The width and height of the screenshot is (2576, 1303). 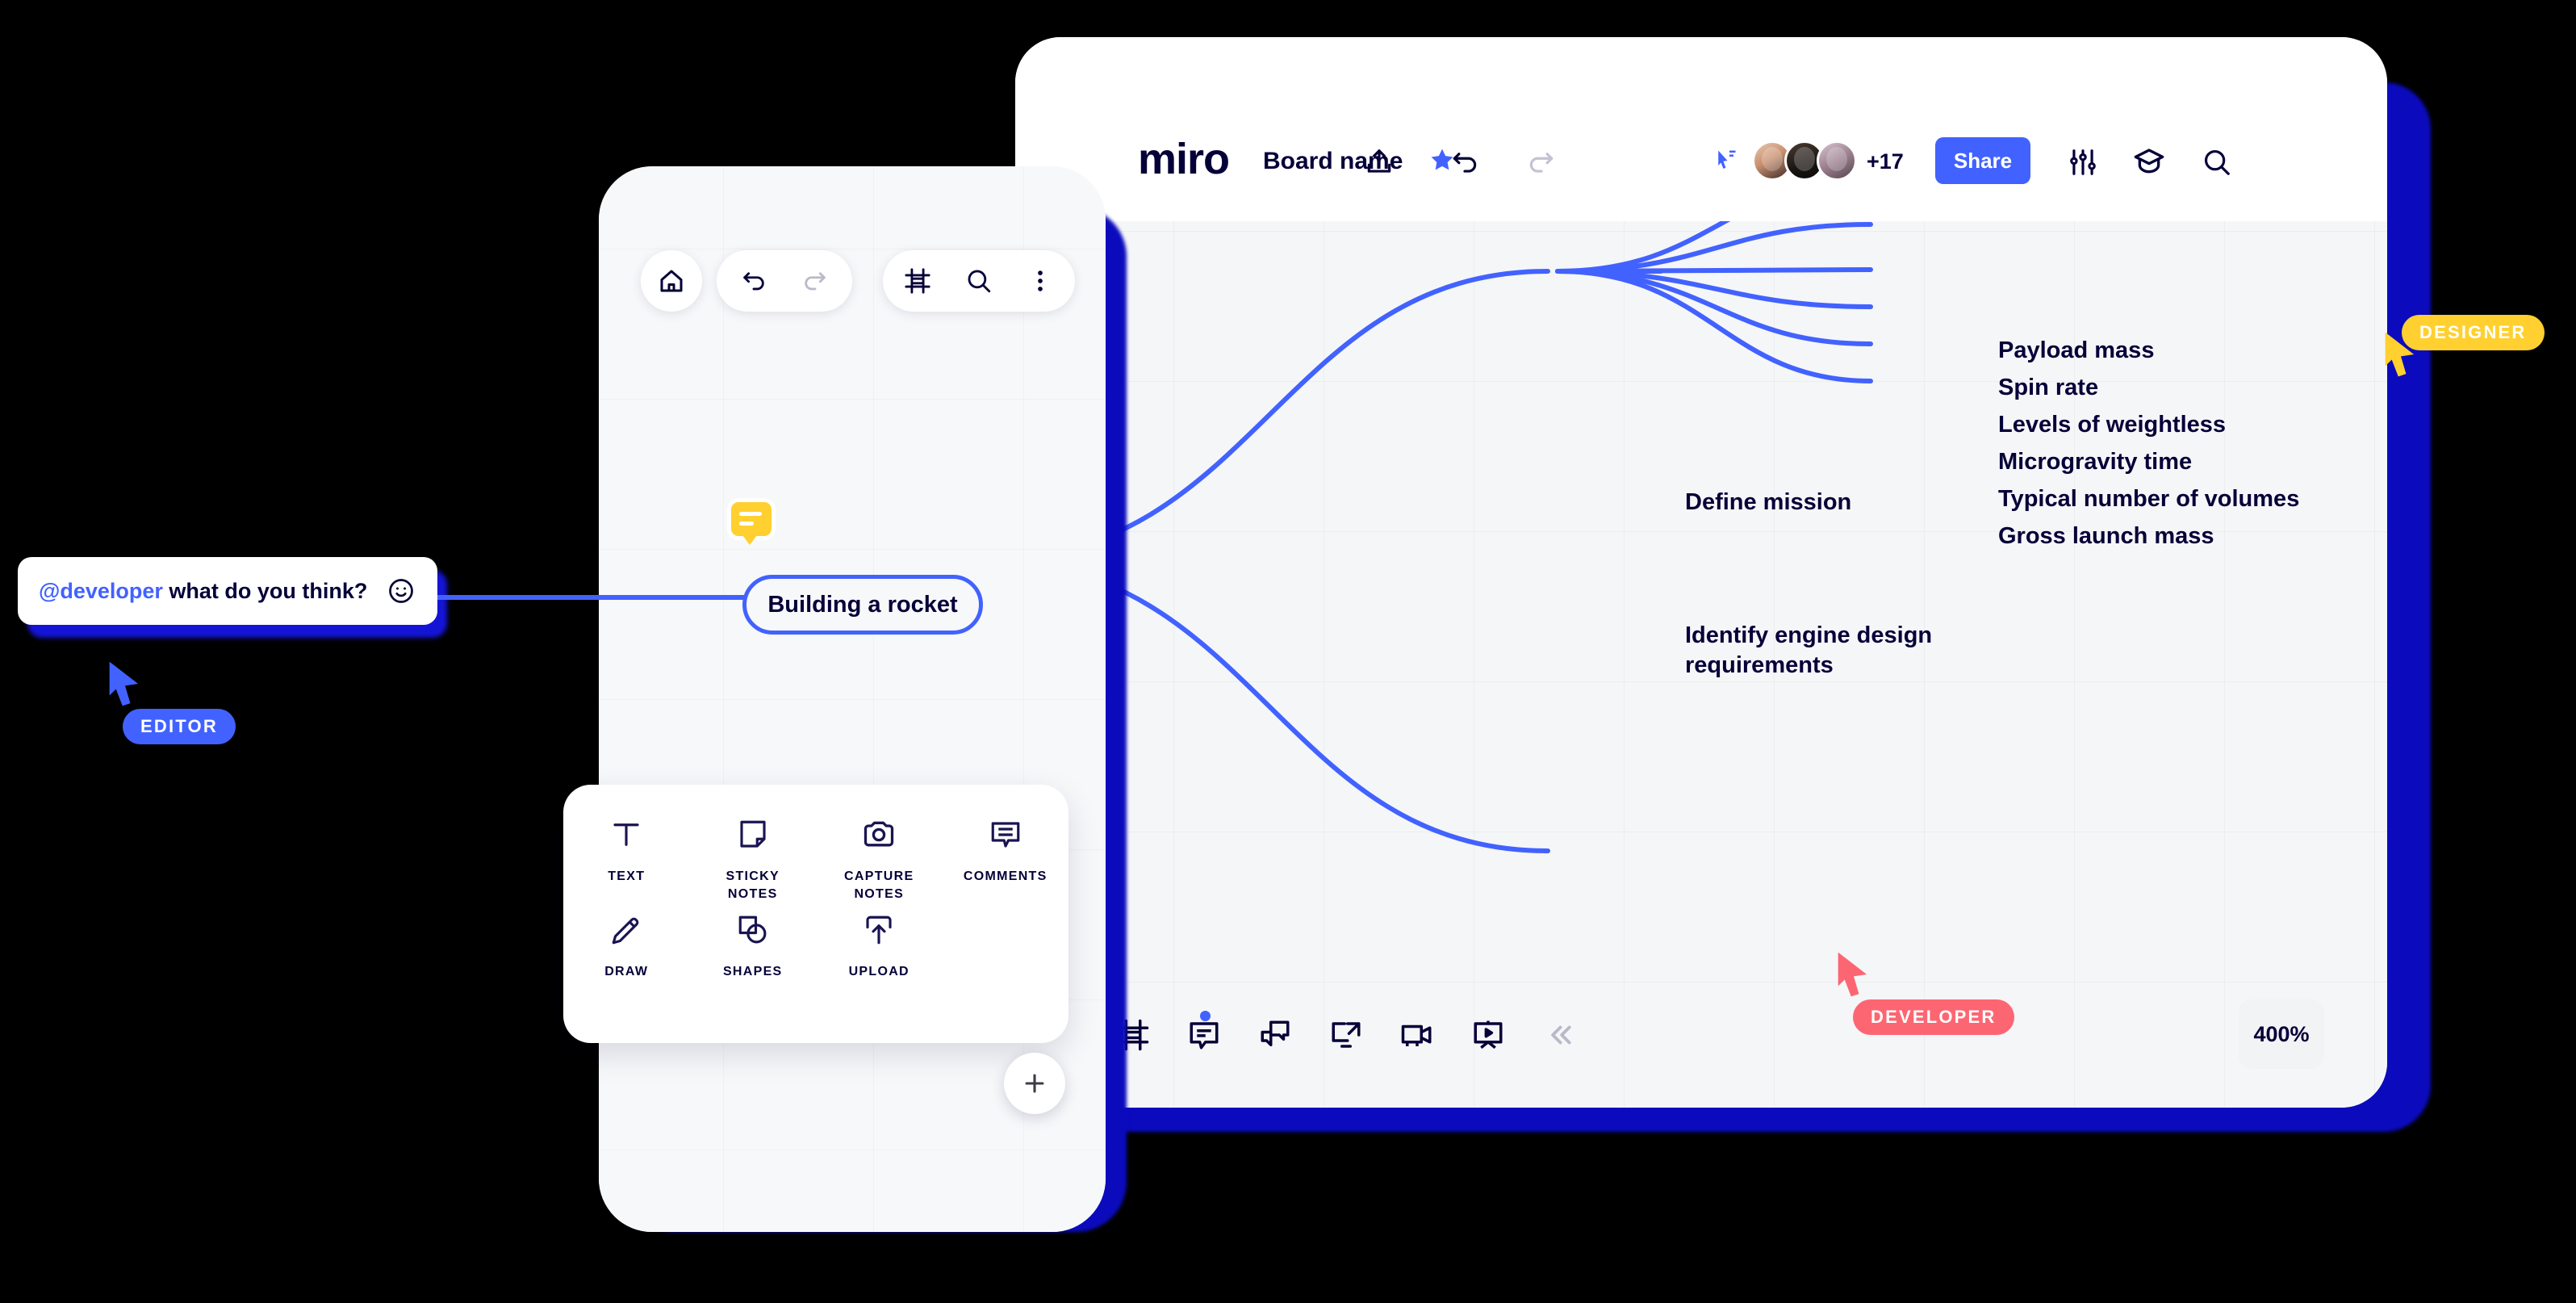 I want to click on tool-label: TEXT, so click(x=627, y=876).